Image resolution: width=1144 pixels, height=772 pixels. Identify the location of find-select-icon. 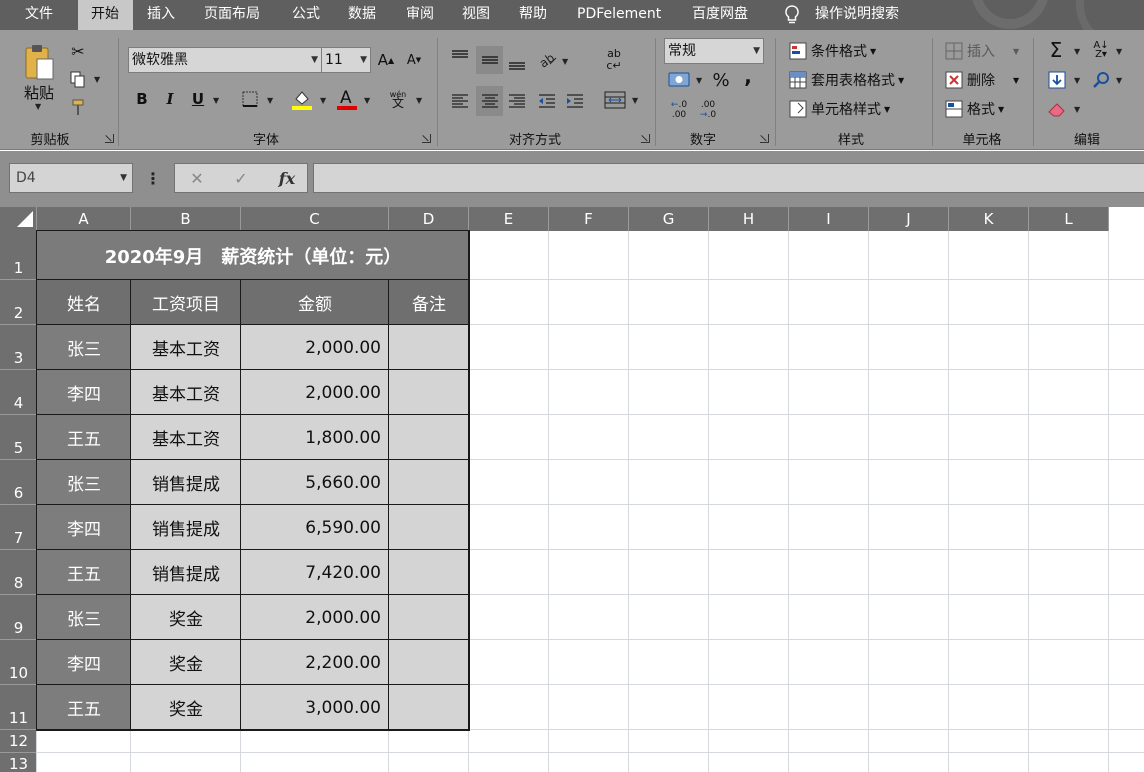
(1102, 80).